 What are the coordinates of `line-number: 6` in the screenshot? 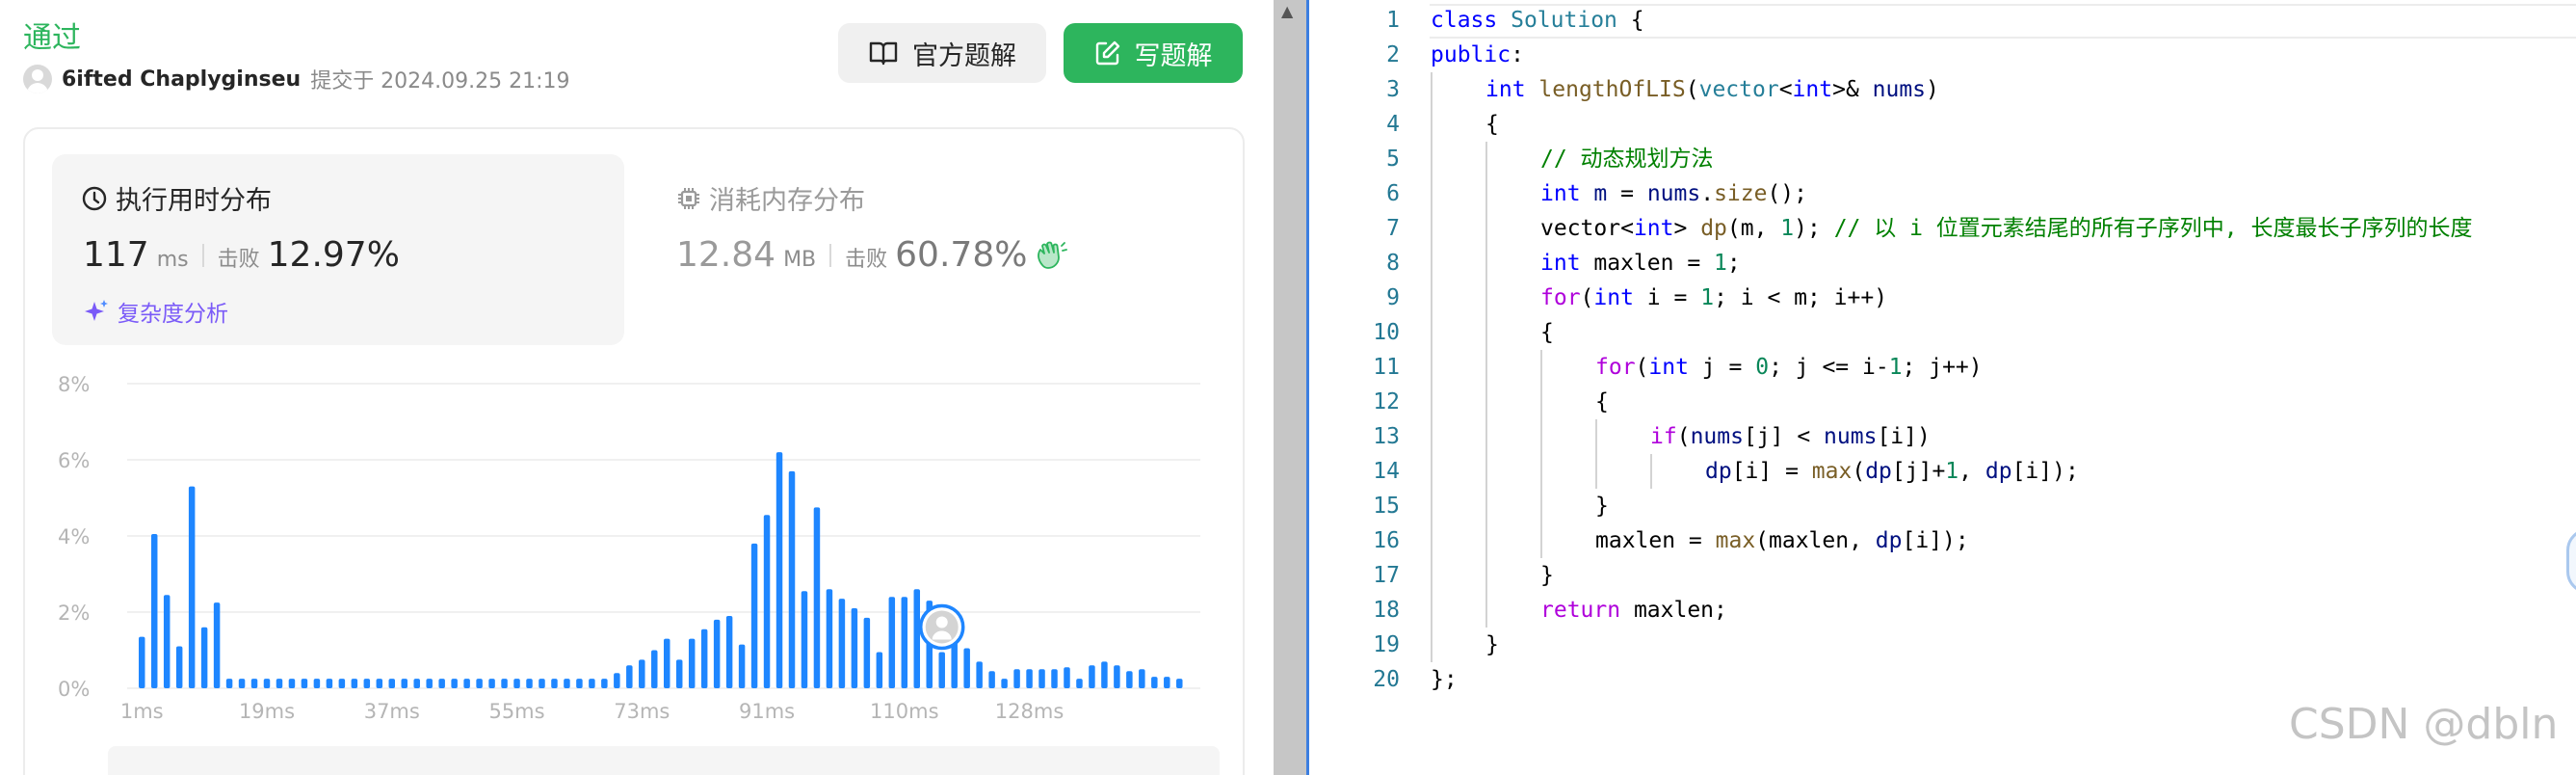 It's located at (1393, 193).